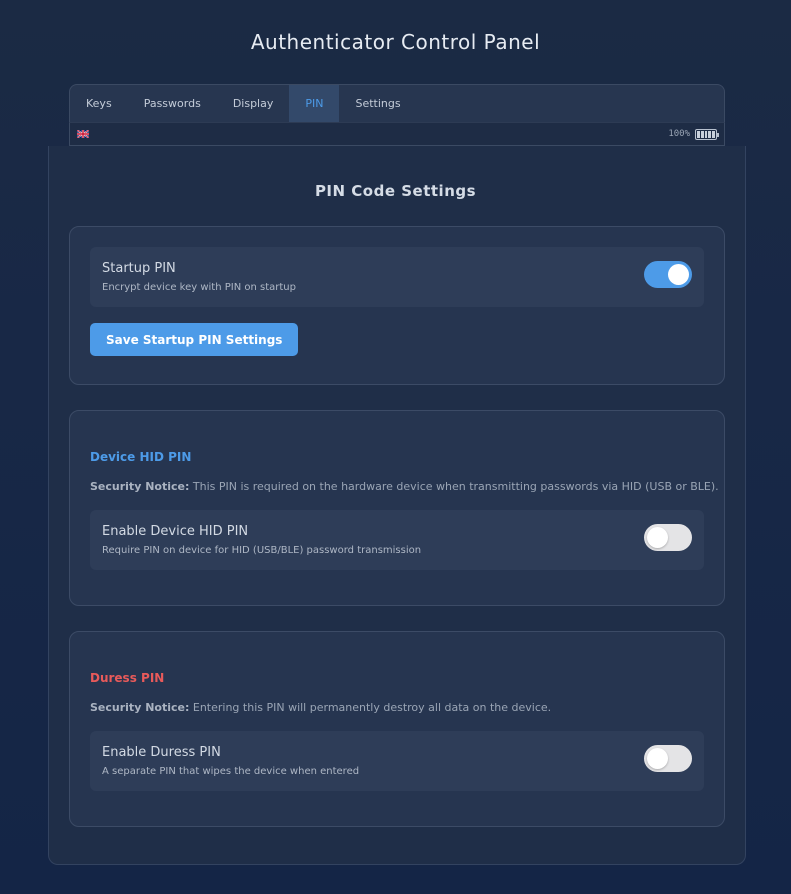  Describe the element at coordinates (161, 752) in the screenshot. I see `duress-pin-toggle-label: Enable Duress PIN` at that location.